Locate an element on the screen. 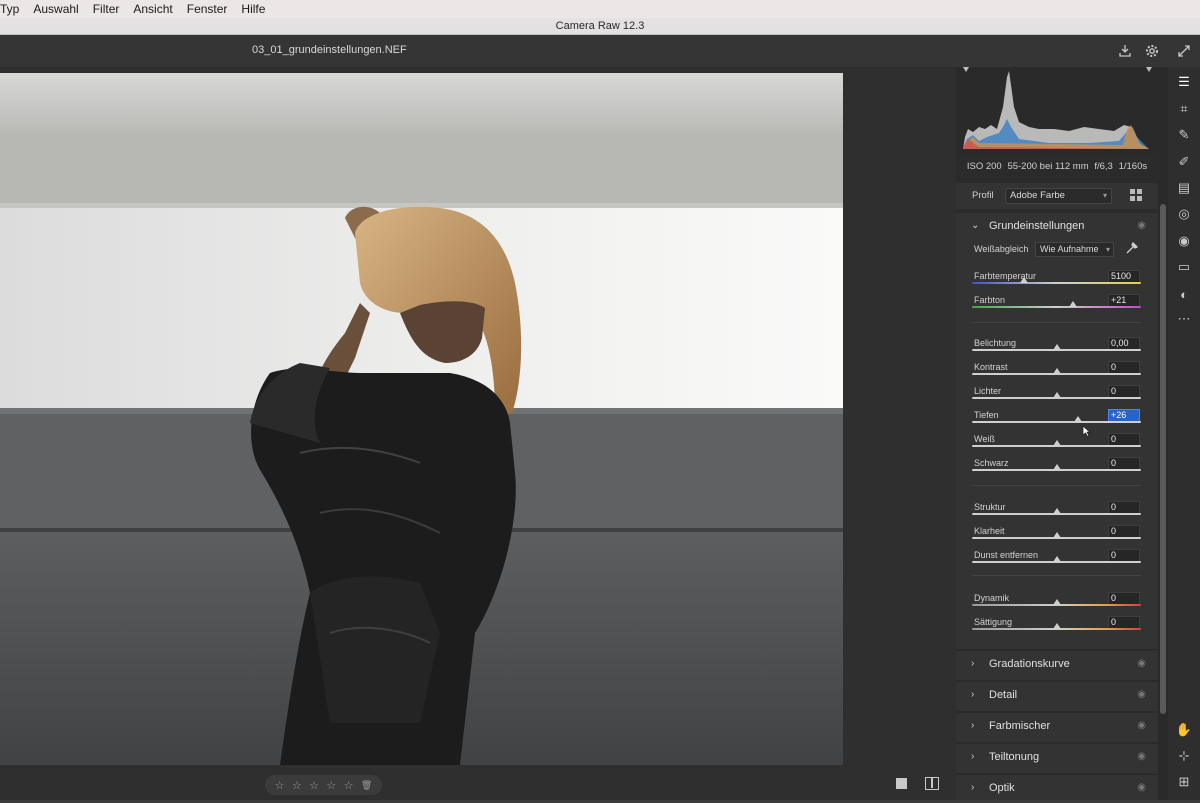  exif-info: ISO 200 55-200 bei 112 mm f/6,3 1/160s is located at coordinates (1057, 166).